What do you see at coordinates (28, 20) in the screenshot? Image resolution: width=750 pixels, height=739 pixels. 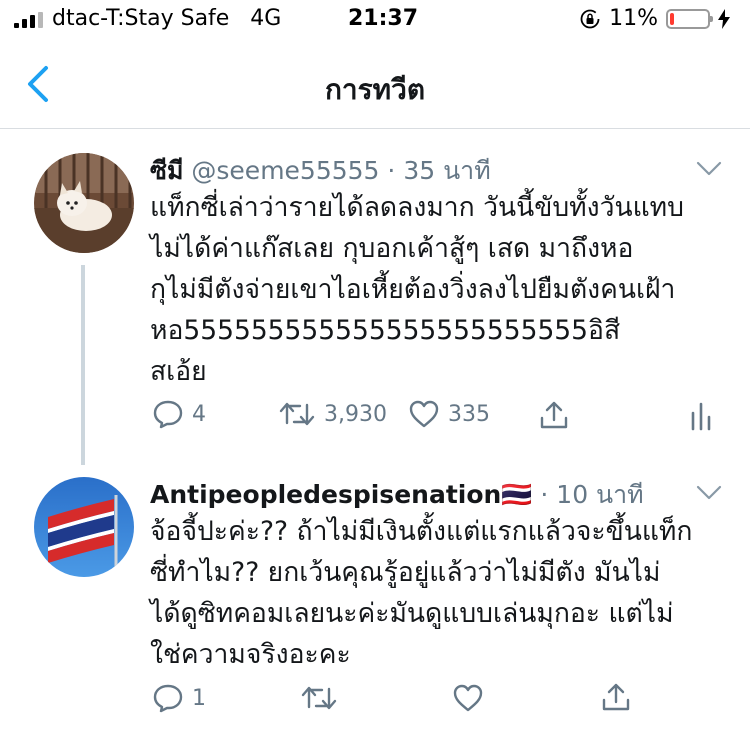 I see `signal-strength-icon` at bounding box center [28, 20].